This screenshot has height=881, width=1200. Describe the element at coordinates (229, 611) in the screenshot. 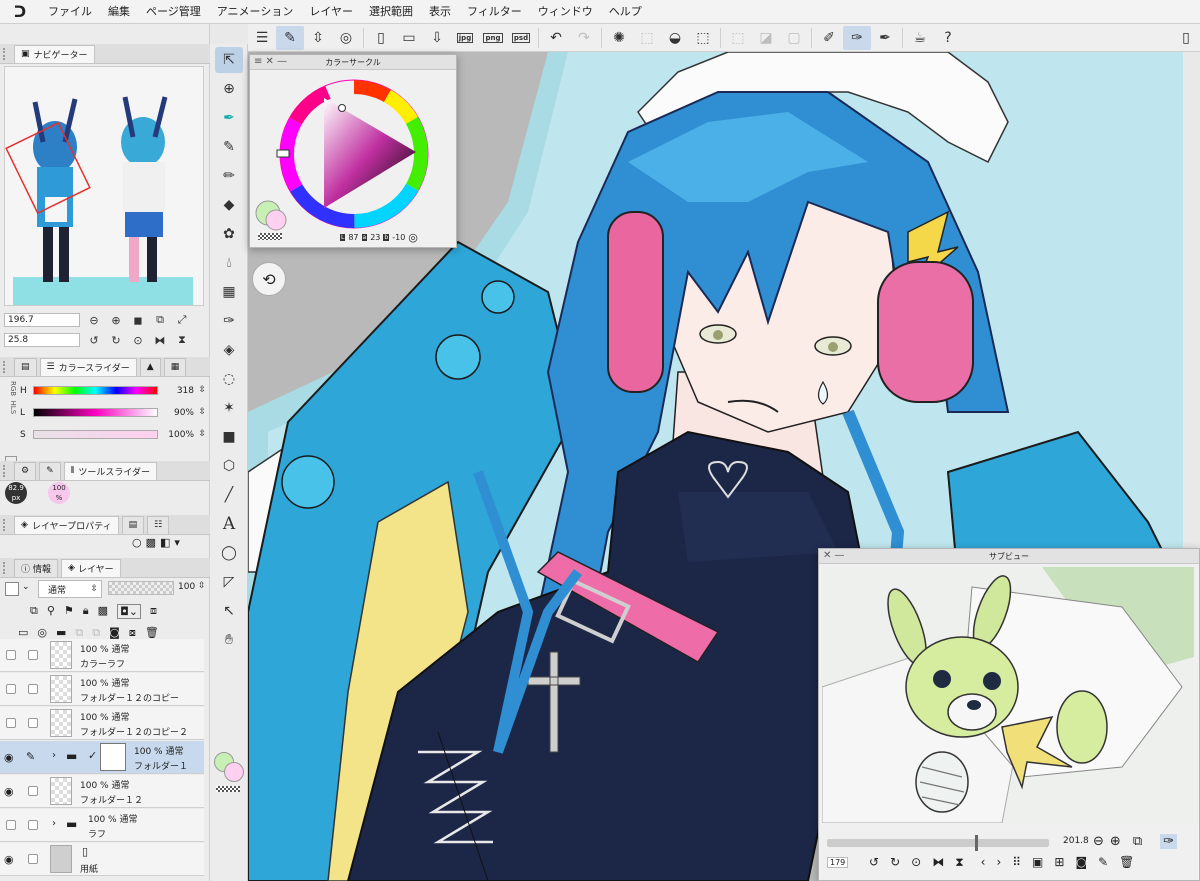

I see `correct-line-icon: ↖` at that location.